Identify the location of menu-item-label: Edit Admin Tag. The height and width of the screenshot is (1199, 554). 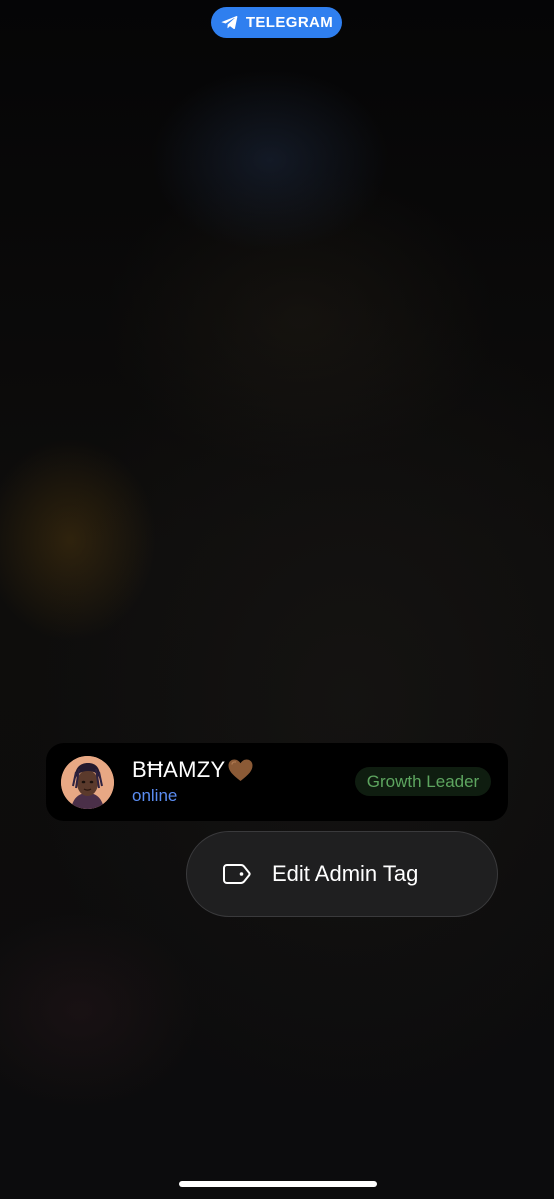
(345, 873).